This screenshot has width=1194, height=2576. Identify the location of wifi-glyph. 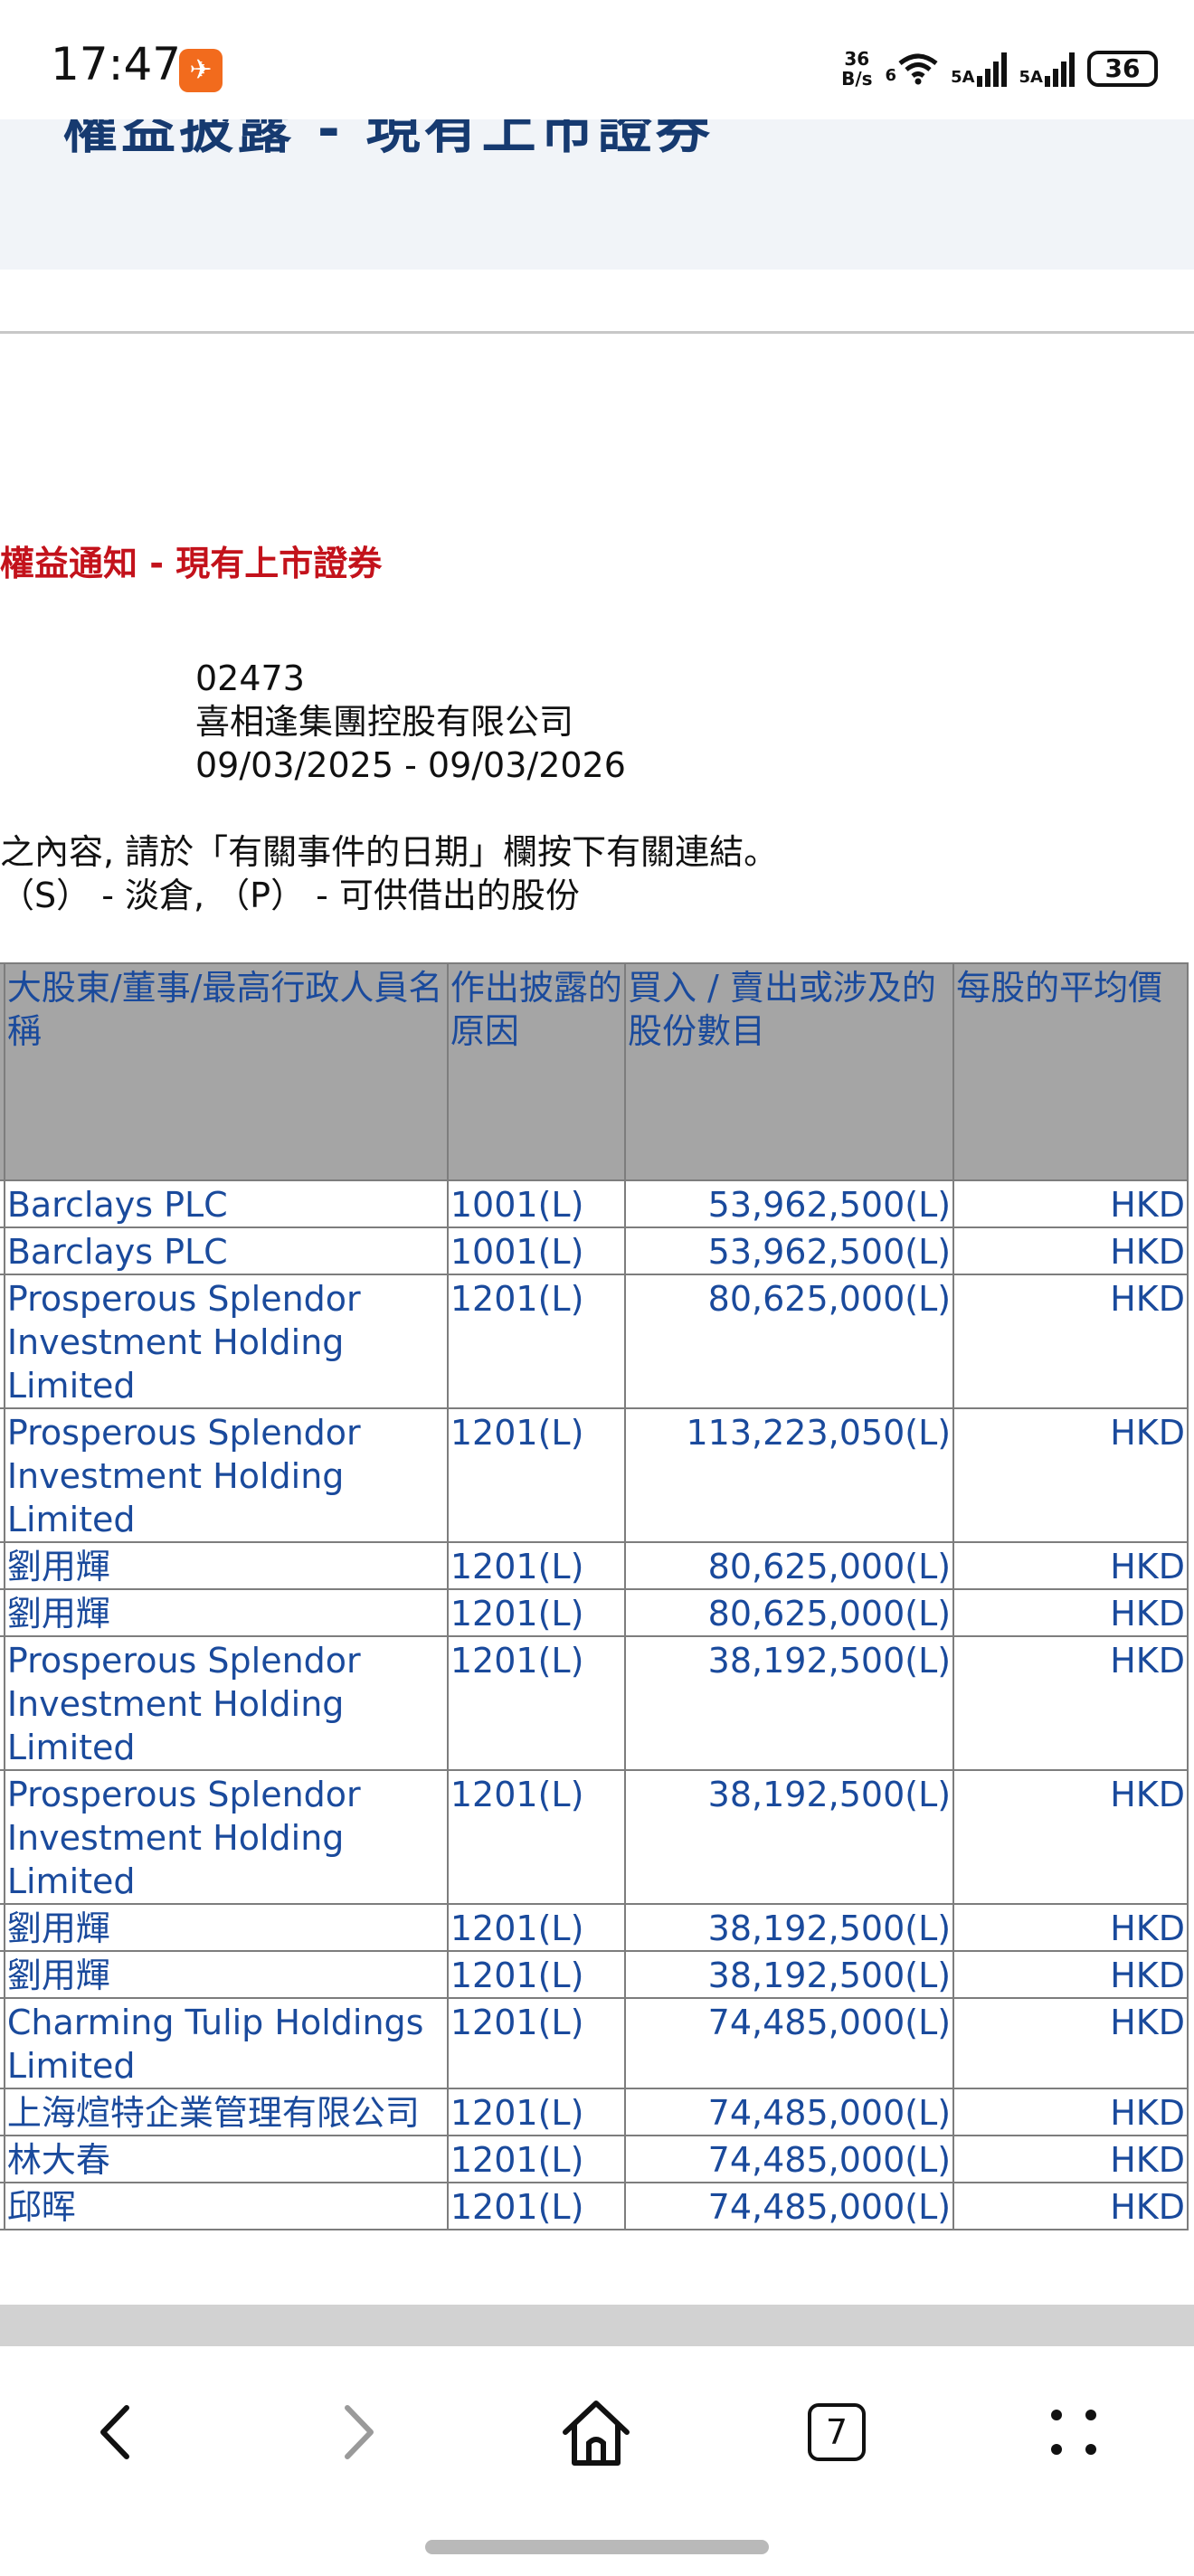
(918, 69).